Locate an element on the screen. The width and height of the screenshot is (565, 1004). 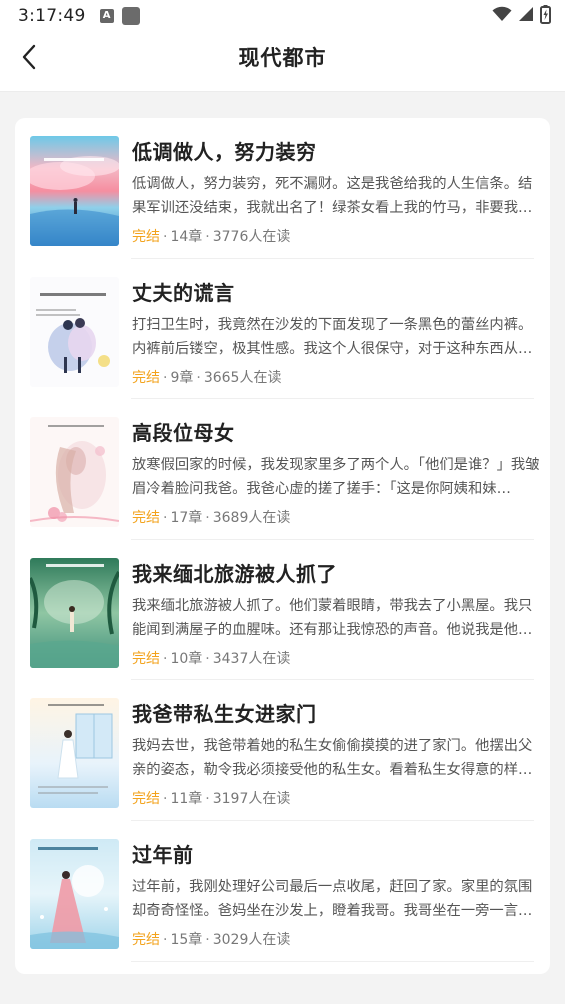
book-meta: 完结 · 14章 · 3776人在读 is located at coordinates (211, 237).